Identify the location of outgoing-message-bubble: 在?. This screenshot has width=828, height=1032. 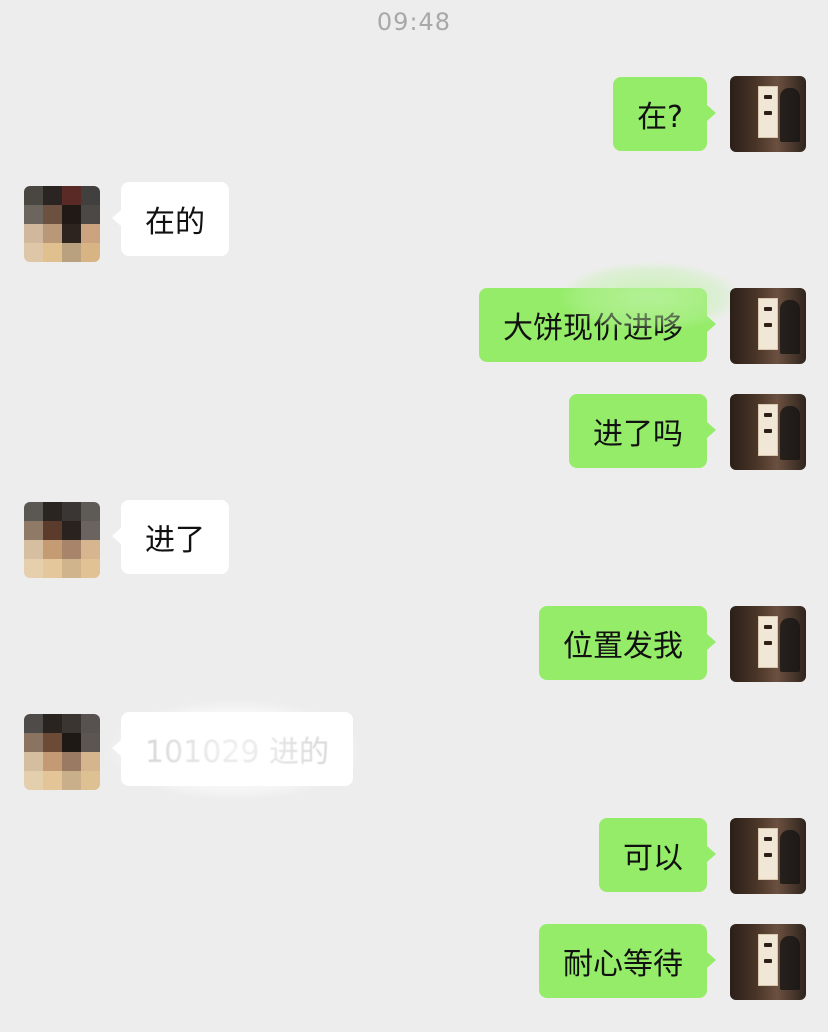
(664, 114).